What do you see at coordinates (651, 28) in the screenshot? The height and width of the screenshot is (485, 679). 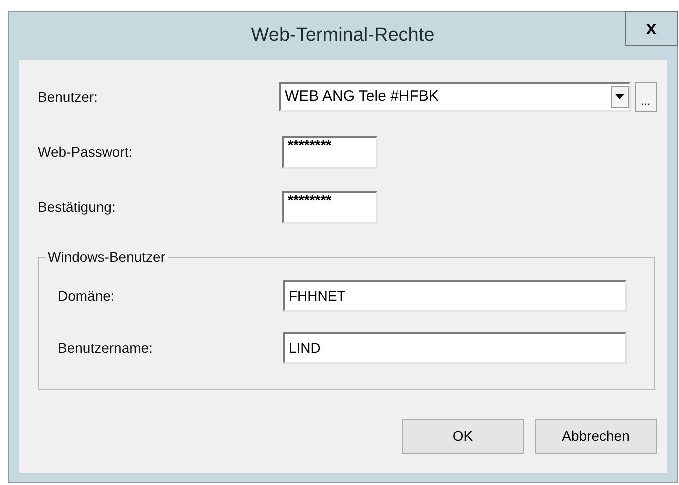 I see `close-button: x` at bounding box center [651, 28].